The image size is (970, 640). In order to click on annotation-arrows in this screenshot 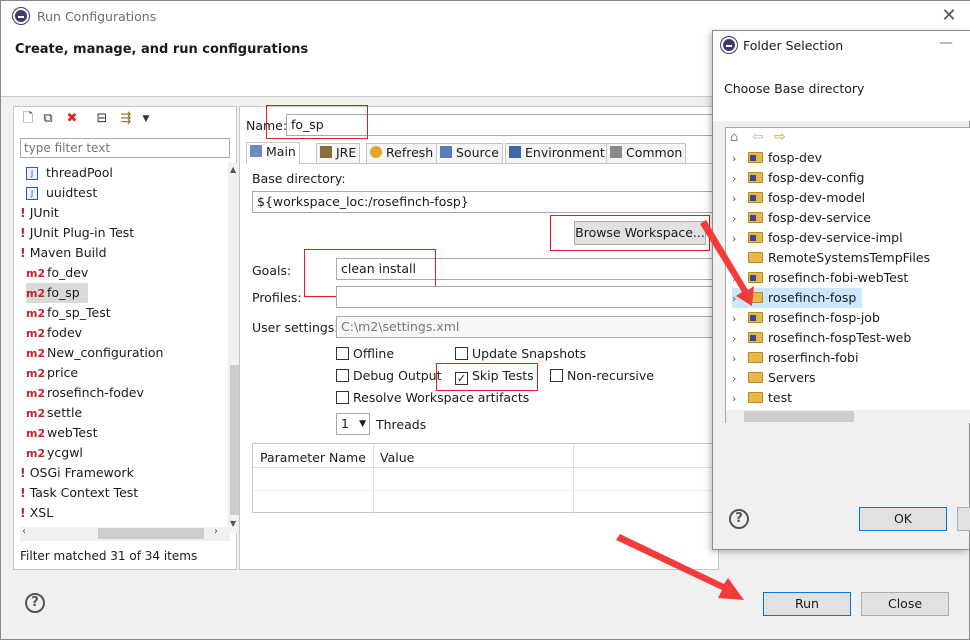, I will do `click(685, 410)`.